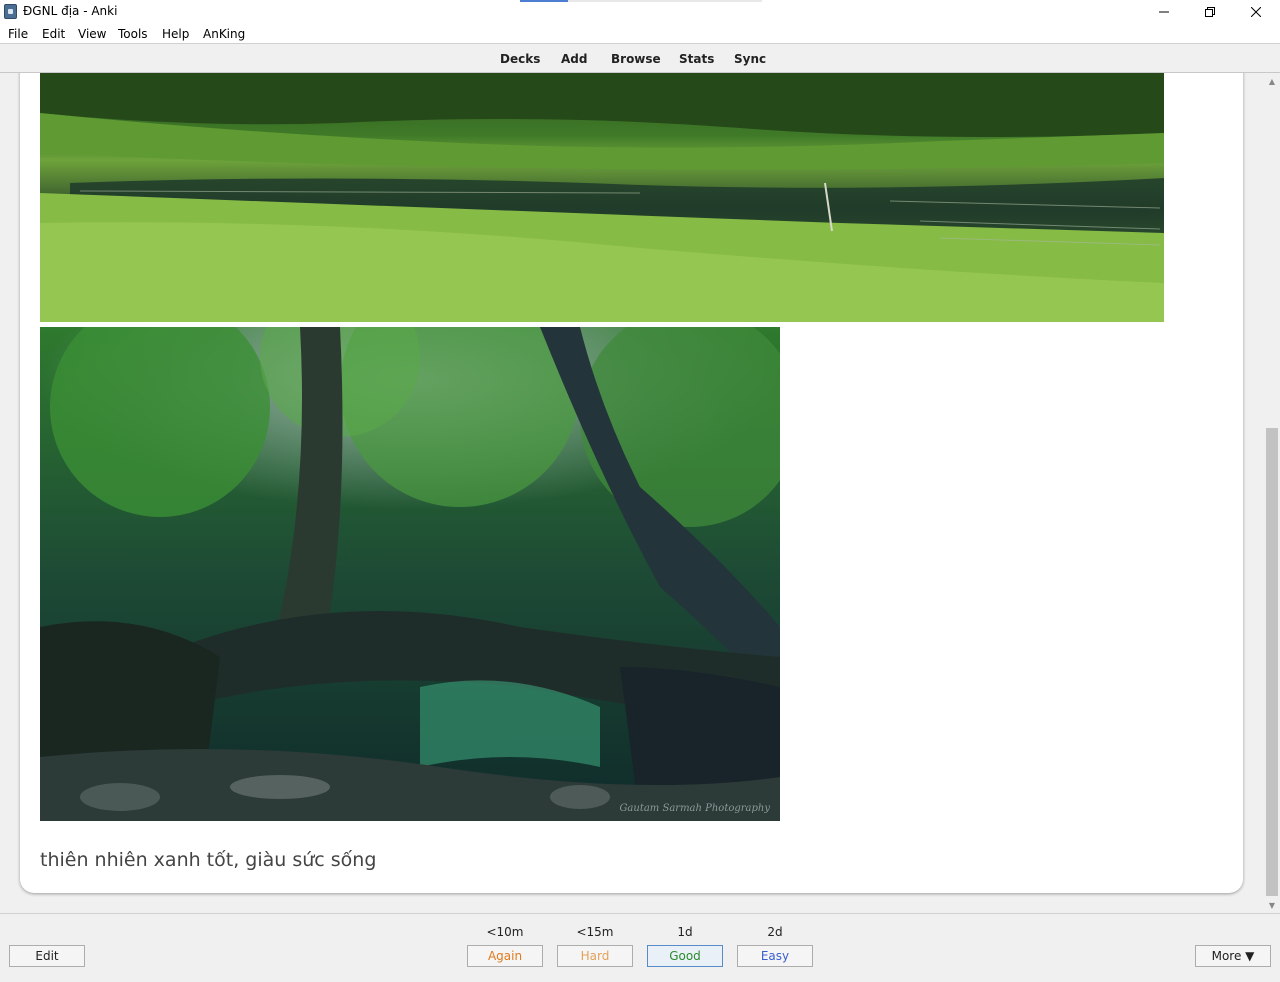 The height and width of the screenshot is (982, 1280). Describe the element at coordinates (574, 59) in the screenshot. I see `toolbar-add-link: Add` at that location.